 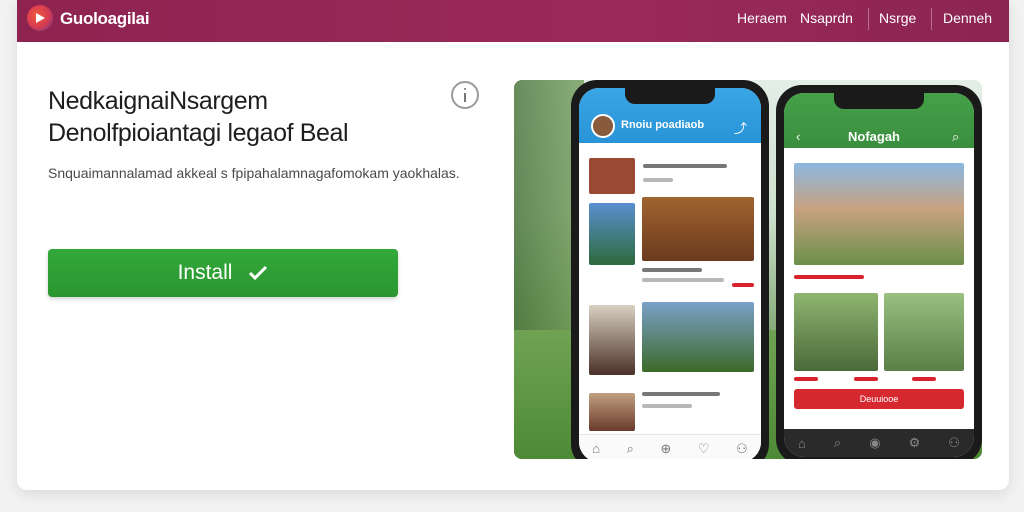 I want to click on app-title-left: Rnoiu poadiaob, so click(x=663, y=125).